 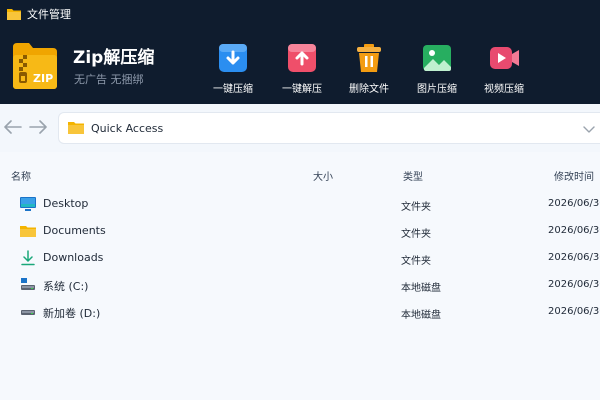 I want to click on list-item-downloads: Downloads 文件夹 2026/06/30, so click(x=300, y=258).